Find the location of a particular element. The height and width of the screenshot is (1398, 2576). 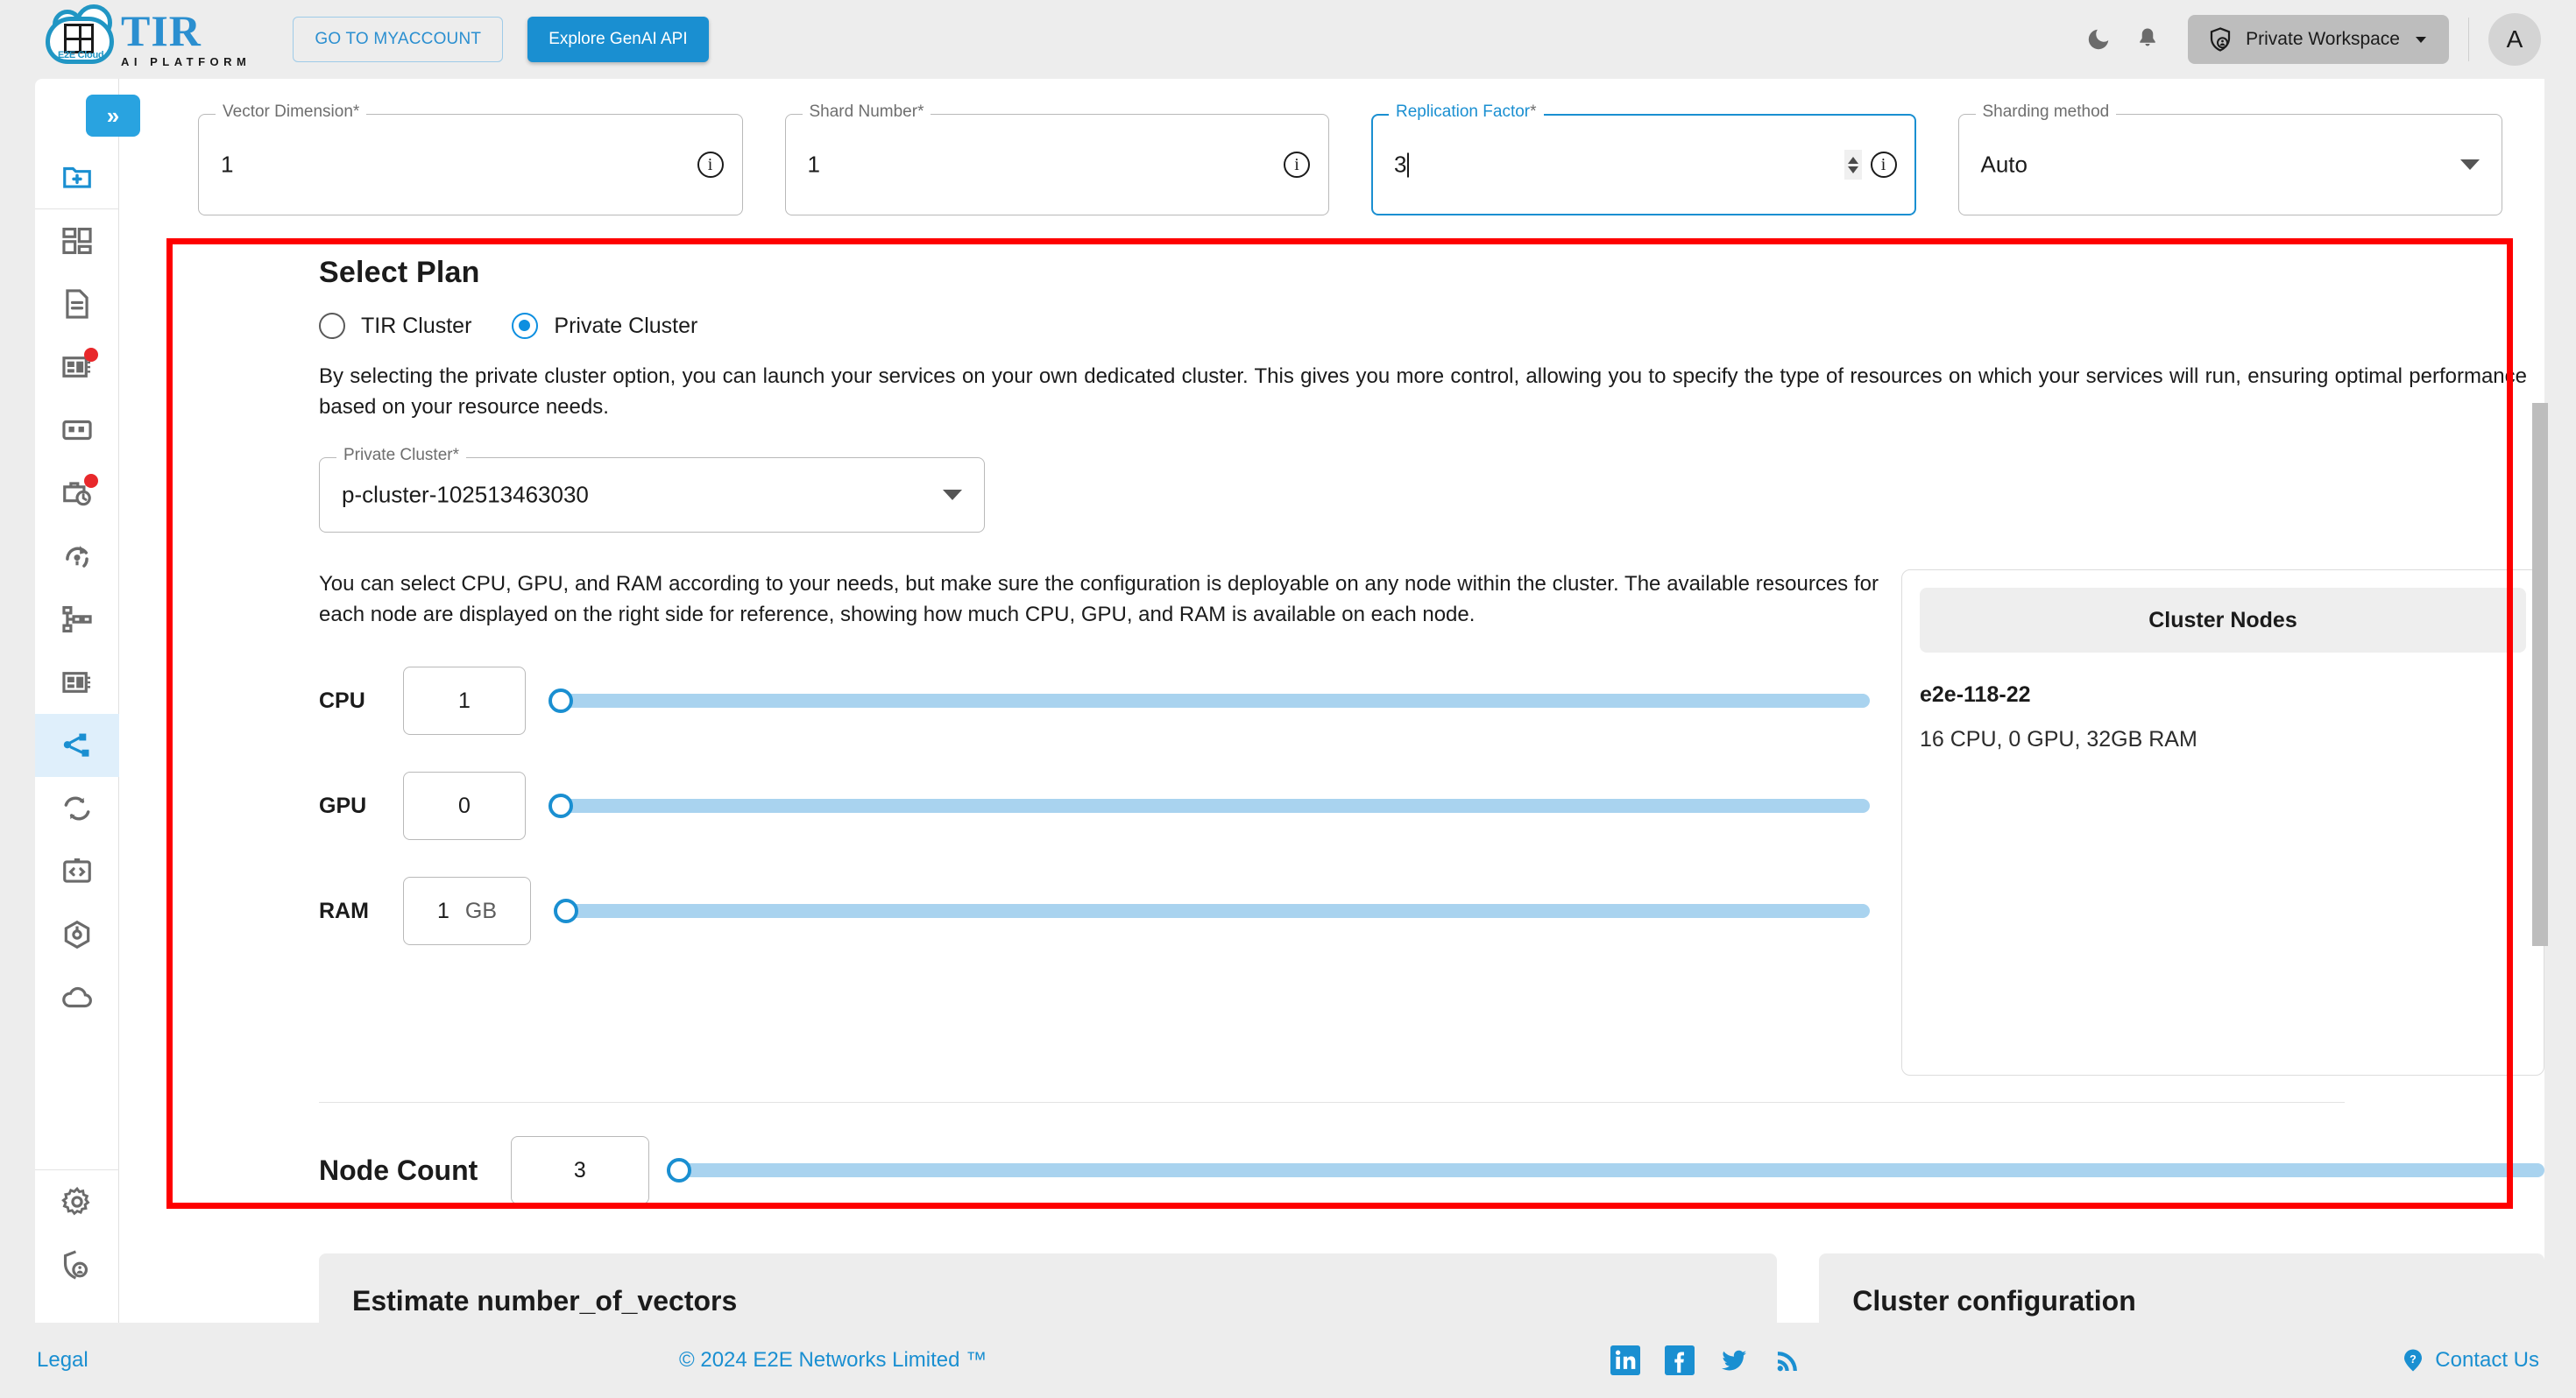

private-cluster-value: p-cluster-102513463030 is located at coordinates (465, 494).